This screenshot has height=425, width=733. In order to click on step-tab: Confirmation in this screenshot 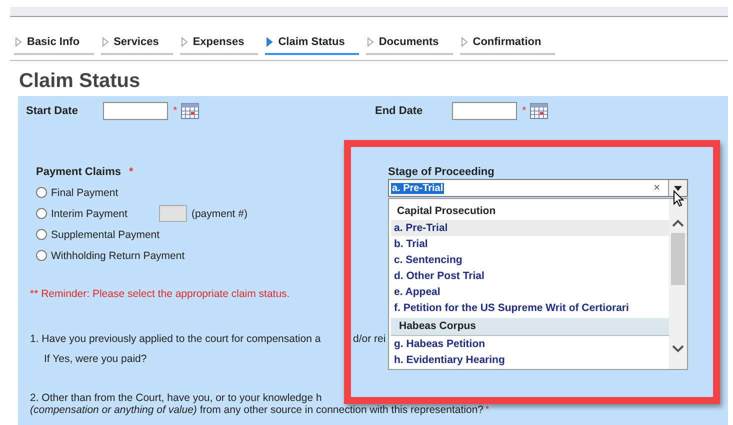, I will do `click(508, 44)`.